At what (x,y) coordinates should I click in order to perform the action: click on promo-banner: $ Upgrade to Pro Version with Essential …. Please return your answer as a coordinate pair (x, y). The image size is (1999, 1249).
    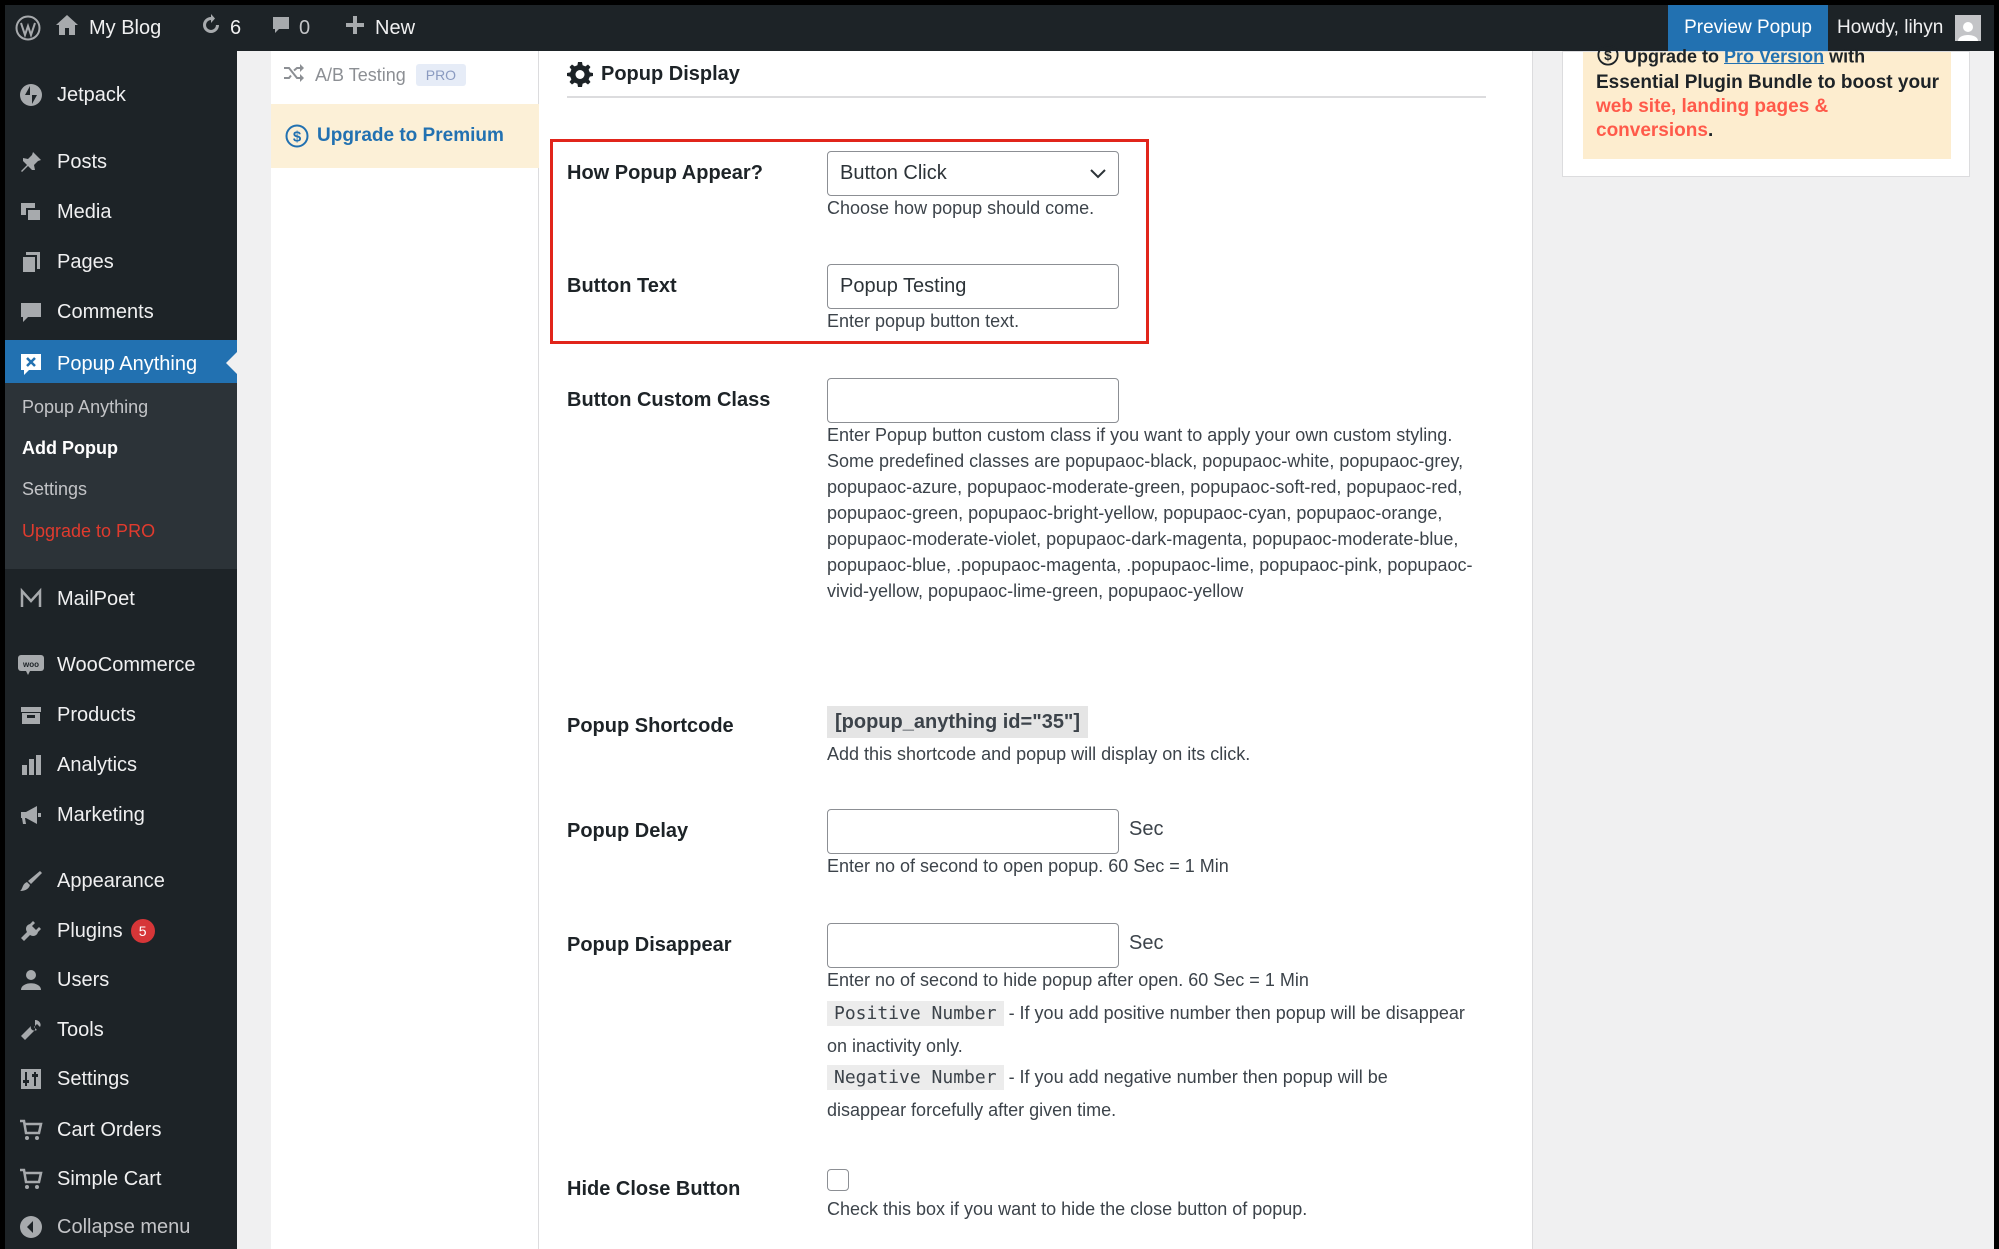
    Looking at the image, I should click on (1767, 101).